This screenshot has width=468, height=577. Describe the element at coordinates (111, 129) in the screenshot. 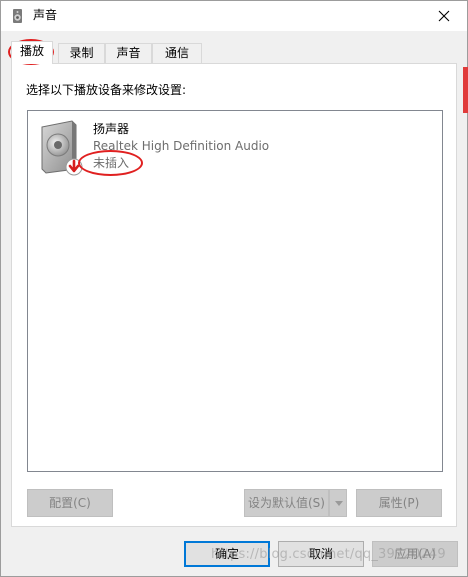

I see `device-name: 扬声器` at that location.